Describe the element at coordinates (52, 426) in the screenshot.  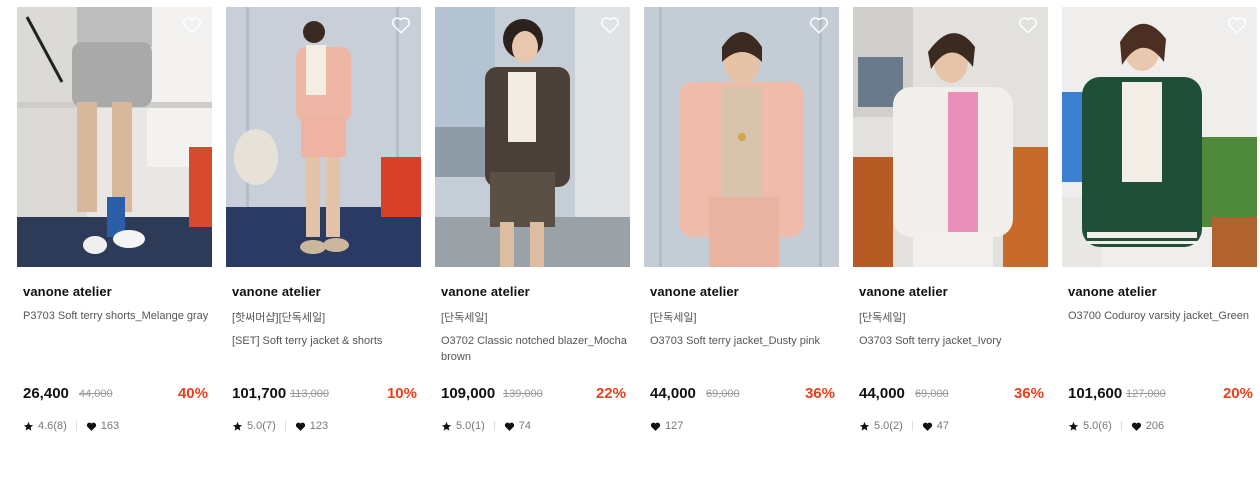
I see `rating-text: 4.6(8)` at that location.